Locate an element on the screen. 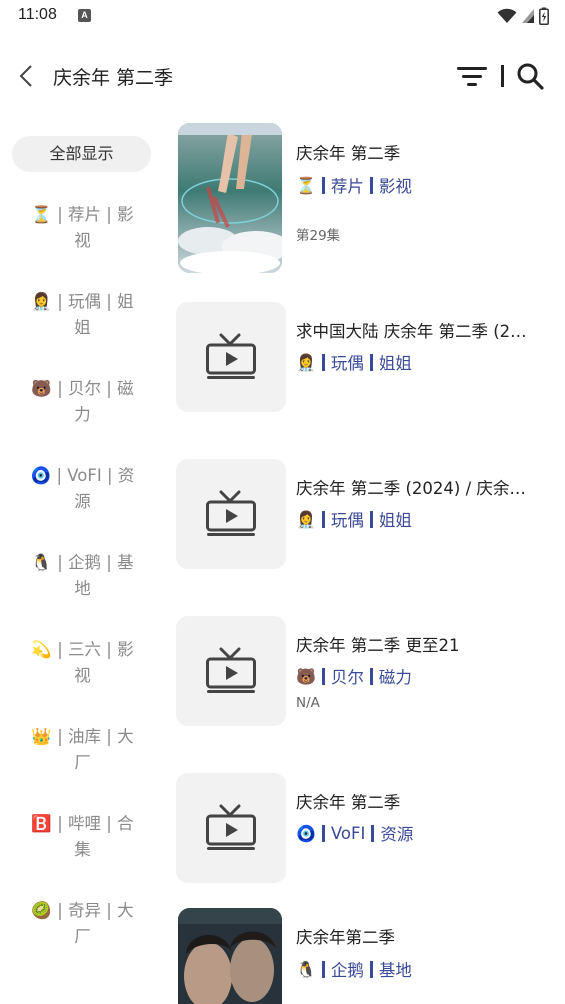 The width and height of the screenshot is (565, 1004). result-source-tags: 🐻 贝尔 磁力 is located at coordinates (354, 676).